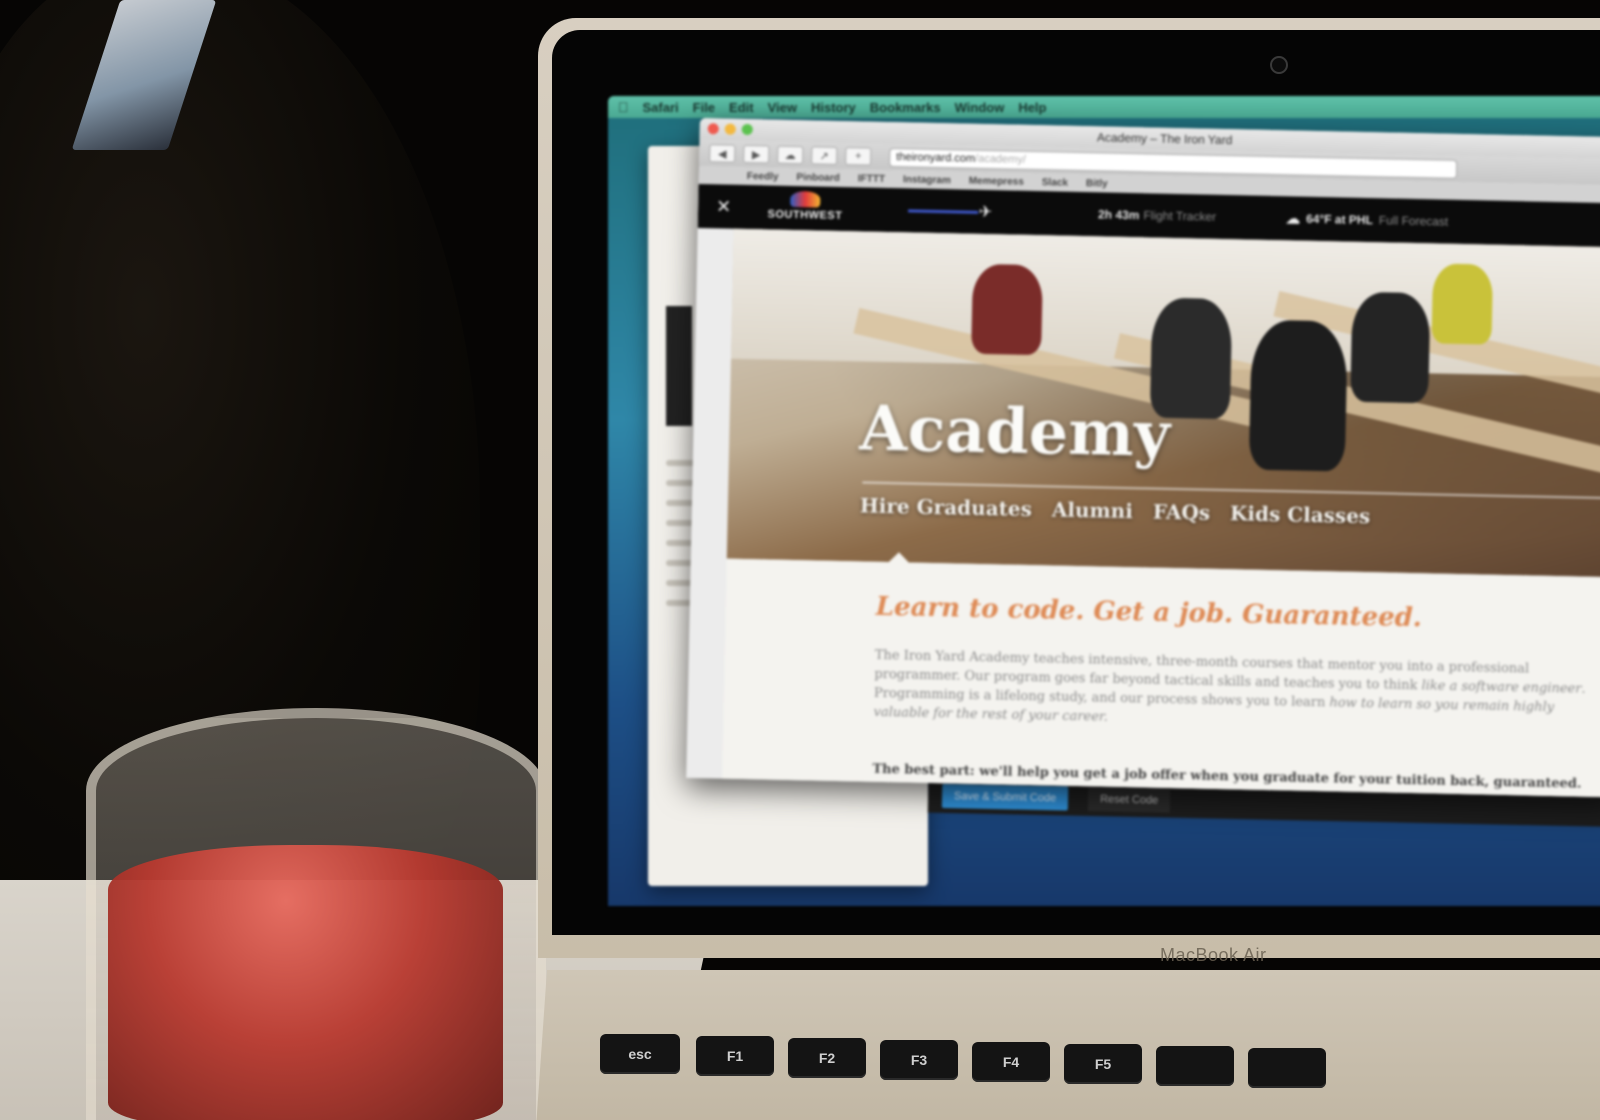 The image size is (1600, 1120). Describe the element at coordinates (1014, 431) in the screenshot. I see `page-title: Academy` at that location.